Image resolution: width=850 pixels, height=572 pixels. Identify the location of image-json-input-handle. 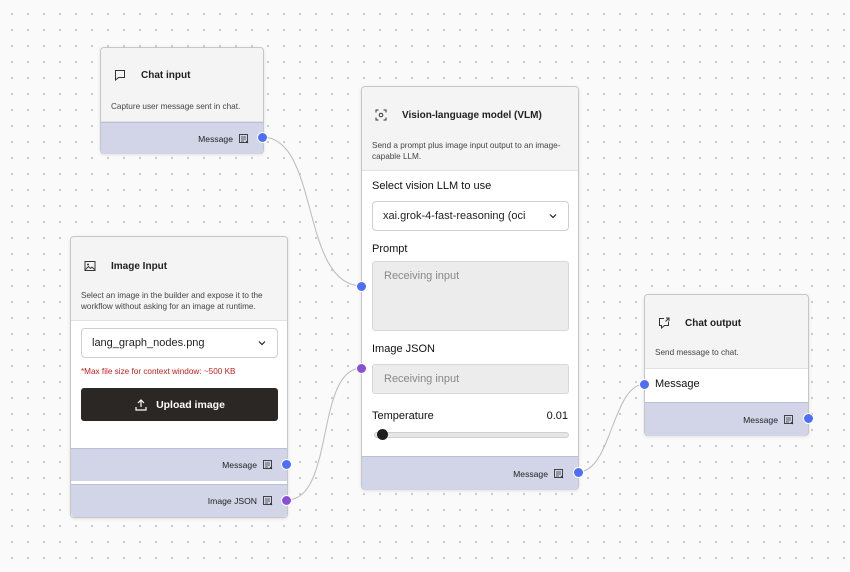
(361, 368).